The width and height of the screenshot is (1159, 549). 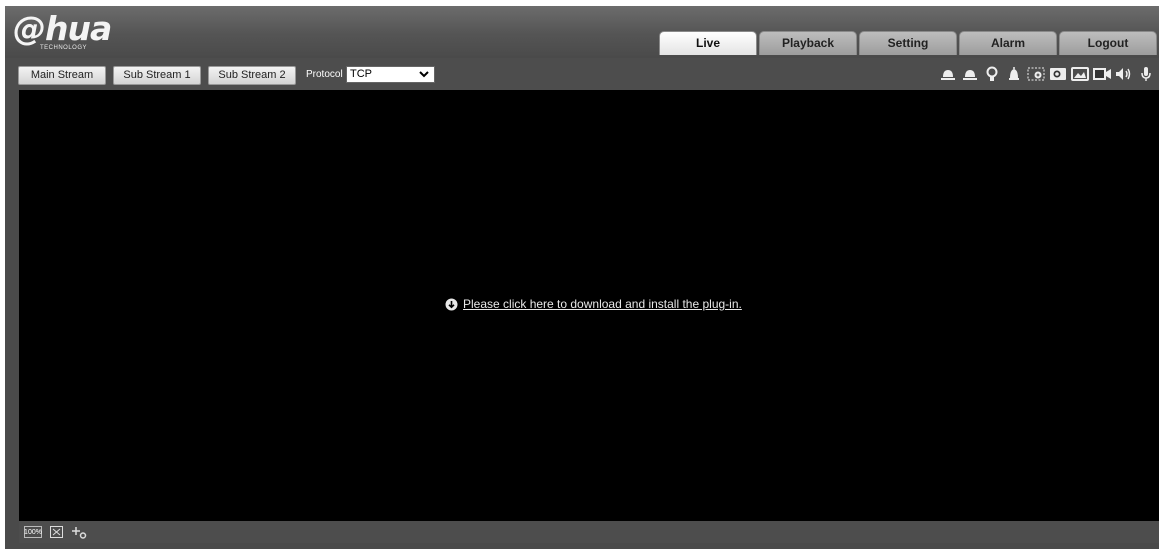 What do you see at coordinates (64, 48) in the screenshot?
I see `logo-subtitle: TECHNOLOGY` at bounding box center [64, 48].